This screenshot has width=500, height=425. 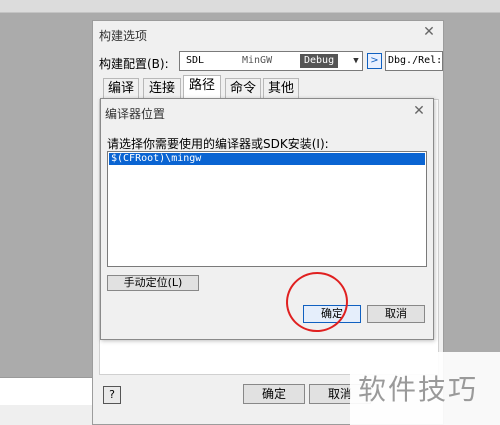 What do you see at coordinates (135, 114) in the screenshot?
I see `dialog-title: 编译器位置` at bounding box center [135, 114].